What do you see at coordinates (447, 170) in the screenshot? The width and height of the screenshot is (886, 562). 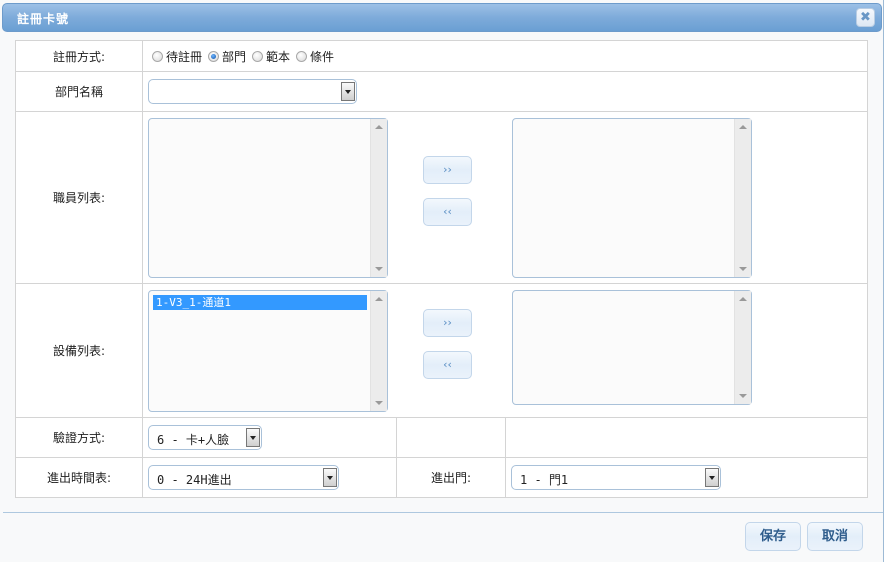 I see `employee-add-button: ››` at bounding box center [447, 170].